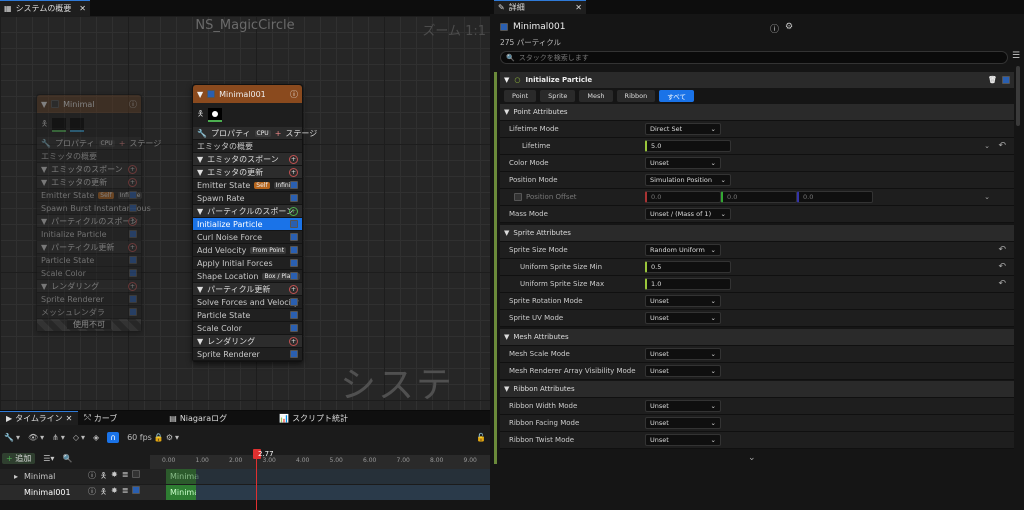  What do you see at coordinates (759, 197) in the screenshot?
I see `position-offset-y: 0.0` at bounding box center [759, 197].